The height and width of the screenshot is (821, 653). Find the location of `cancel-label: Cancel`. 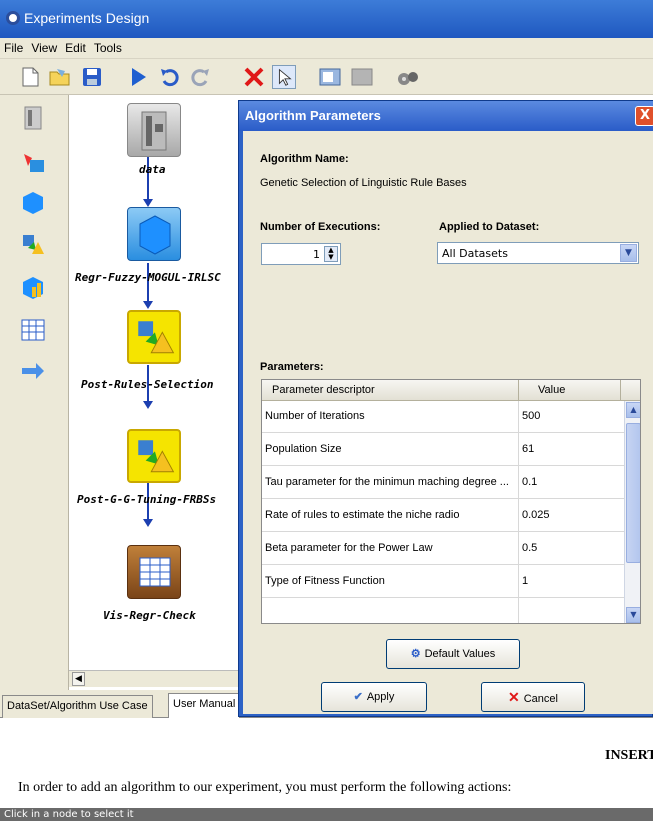

cancel-label: Cancel is located at coordinates (540, 699).